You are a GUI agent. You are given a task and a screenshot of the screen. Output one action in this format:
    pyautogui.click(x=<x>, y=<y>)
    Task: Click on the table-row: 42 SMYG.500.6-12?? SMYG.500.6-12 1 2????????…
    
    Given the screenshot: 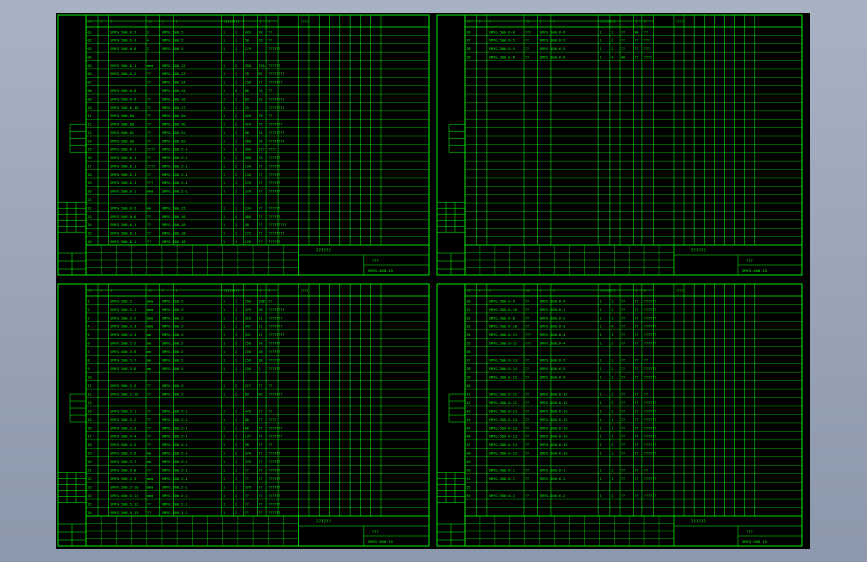 What is the action you would take?
    pyautogui.click(x=562, y=403)
    